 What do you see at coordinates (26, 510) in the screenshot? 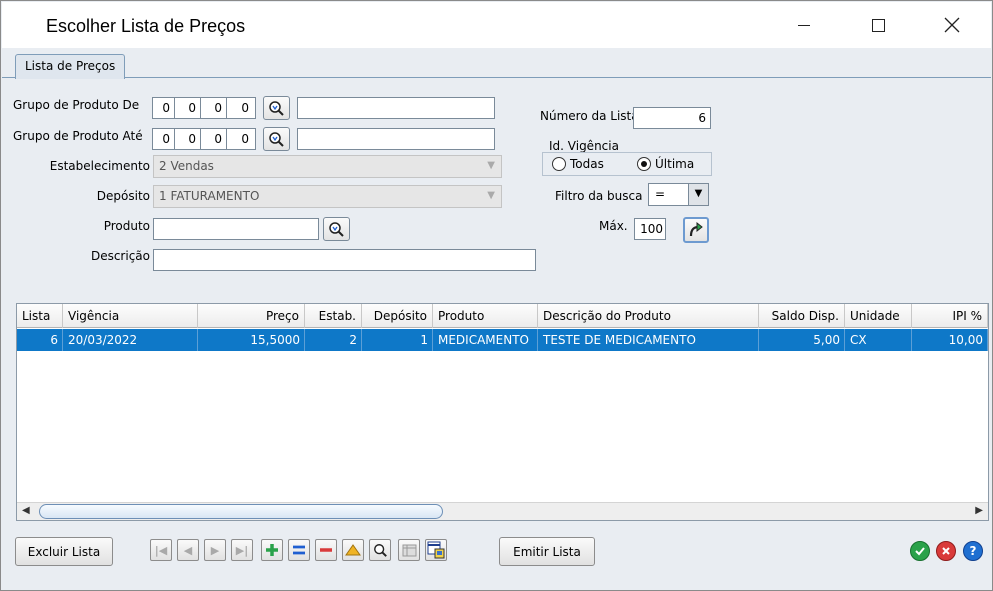
I see `scroll-left-icon: ◀` at bounding box center [26, 510].